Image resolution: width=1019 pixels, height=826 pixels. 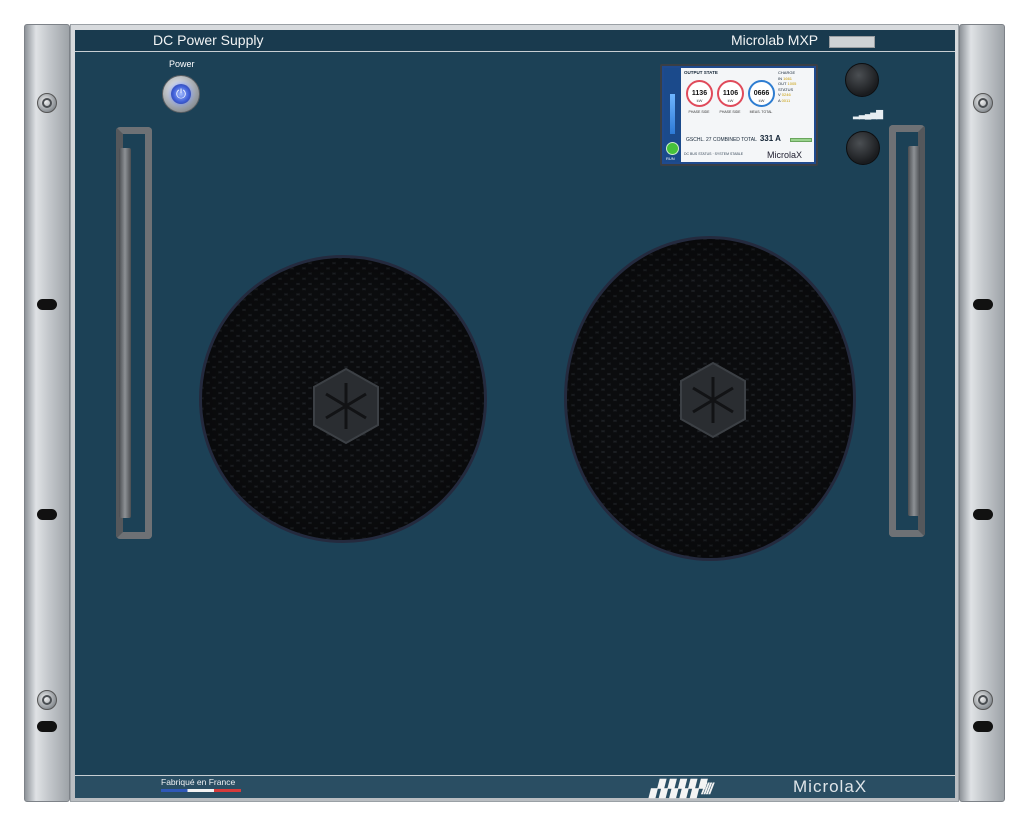 What do you see at coordinates (782, 84) in the screenshot?
I see `row-label: OUT` at bounding box center [782, 84].